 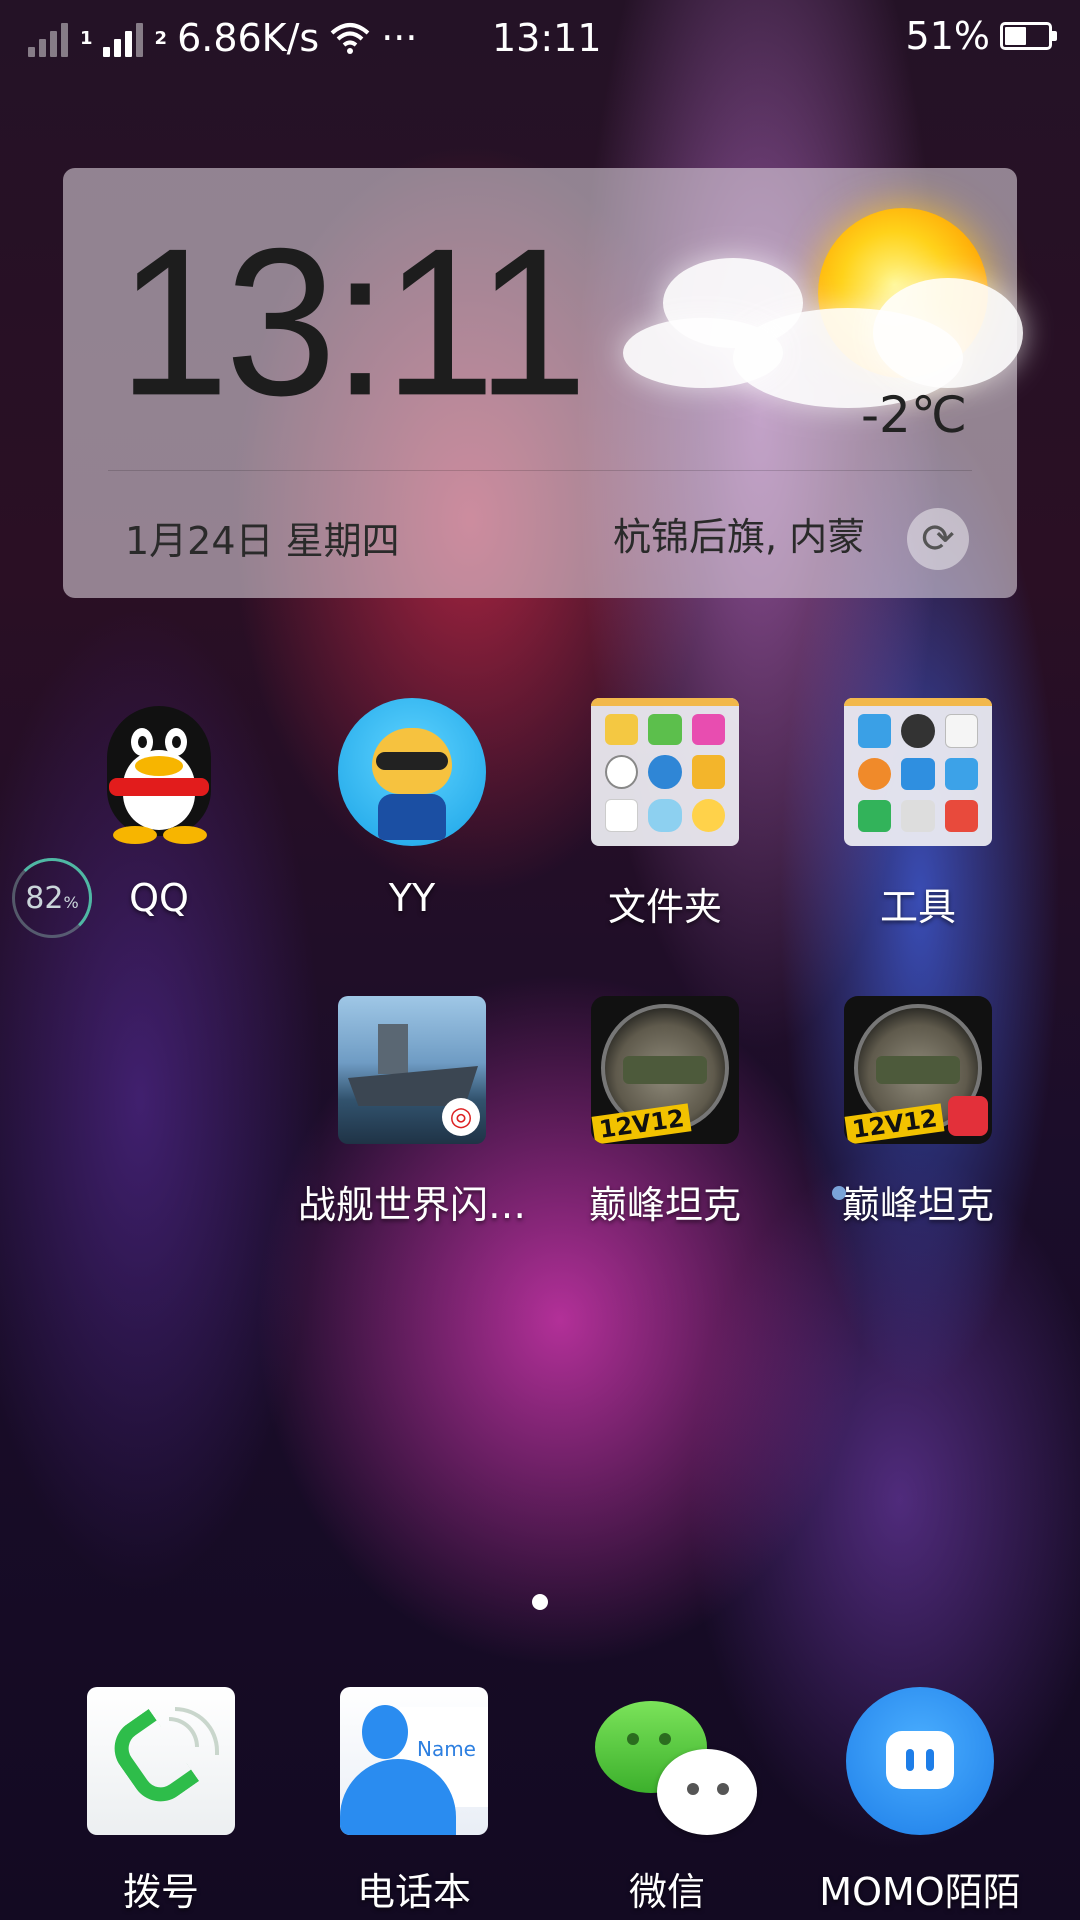 I want to click on momo-icon, so click(x=920, y=1761).